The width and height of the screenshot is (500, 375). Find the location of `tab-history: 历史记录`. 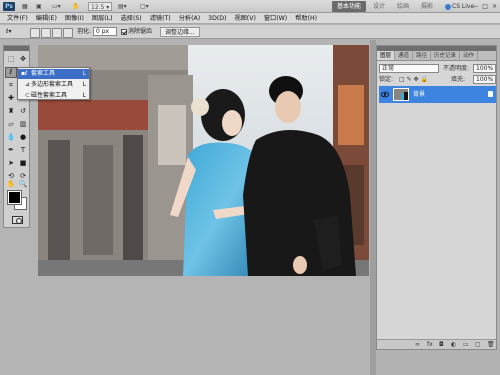

tab-history: 历史记录 is located at coordinates (446, 55).